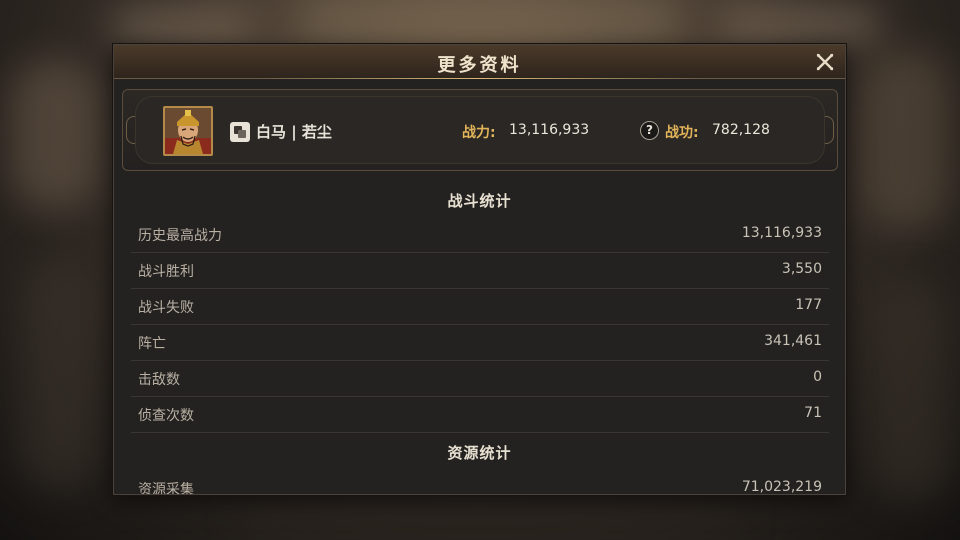 This screenshot has height=540, width=960. I want to click on player-name: 白马 | 若尘, so click(294, 132).